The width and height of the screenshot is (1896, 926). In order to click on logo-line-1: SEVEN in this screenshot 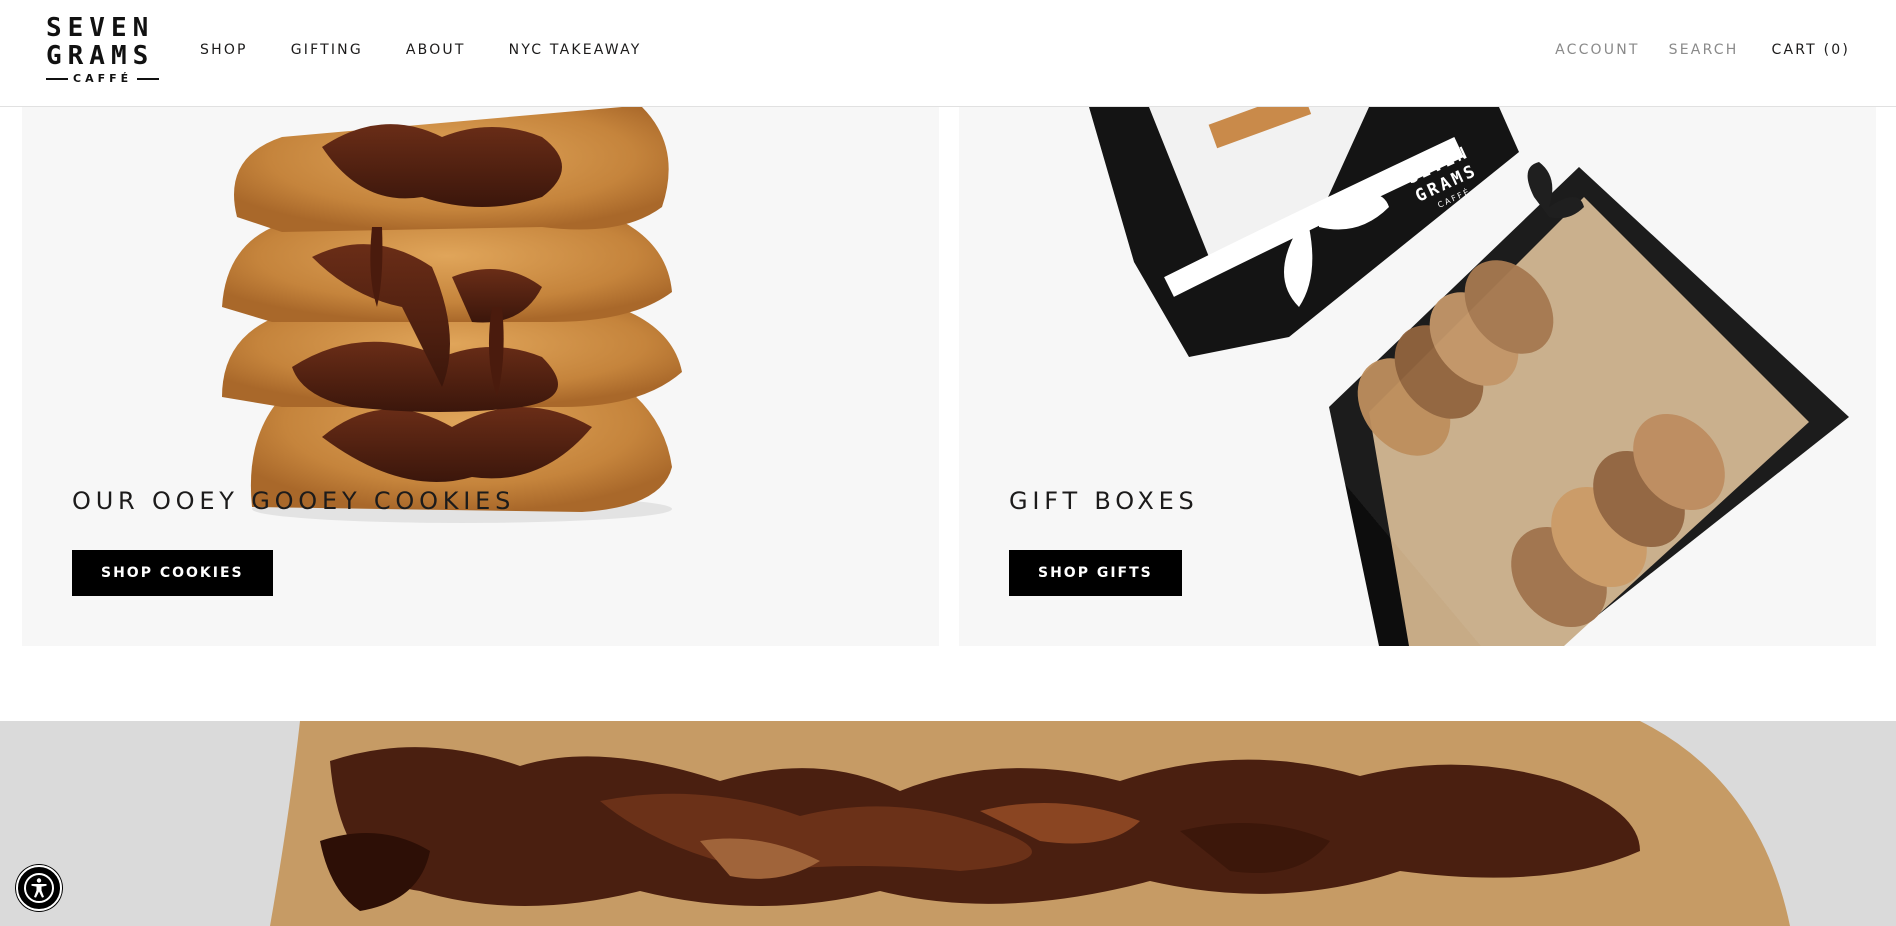, I will do `click(100, 28)`.